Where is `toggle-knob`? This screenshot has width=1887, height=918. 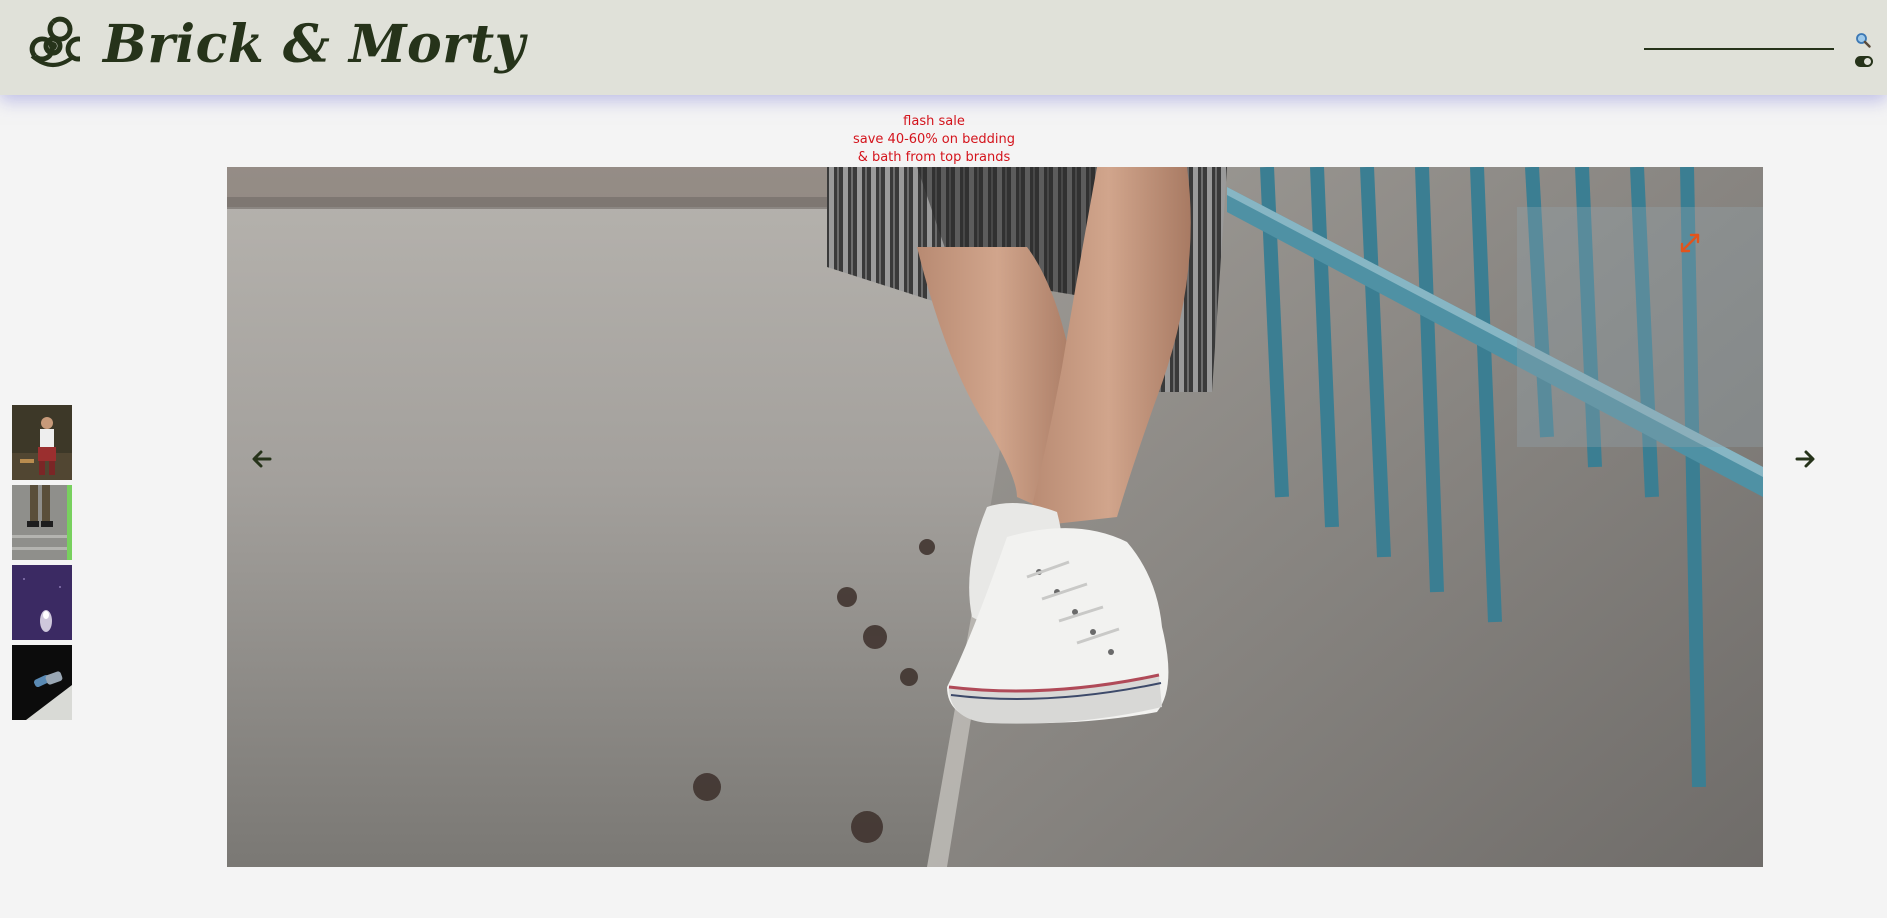 toggle-knob is located at coordinates (1867, 61).